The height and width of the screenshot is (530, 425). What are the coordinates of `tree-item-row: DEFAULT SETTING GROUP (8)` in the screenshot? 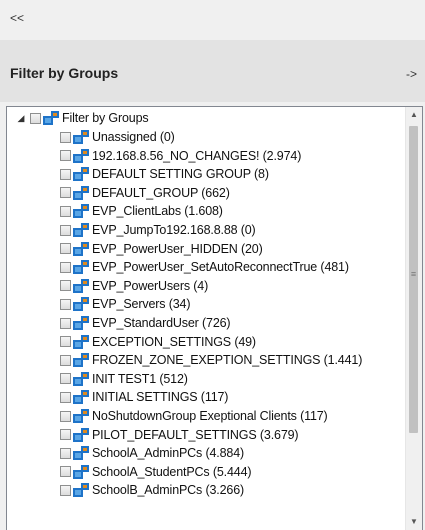 It's located at (164, 174).